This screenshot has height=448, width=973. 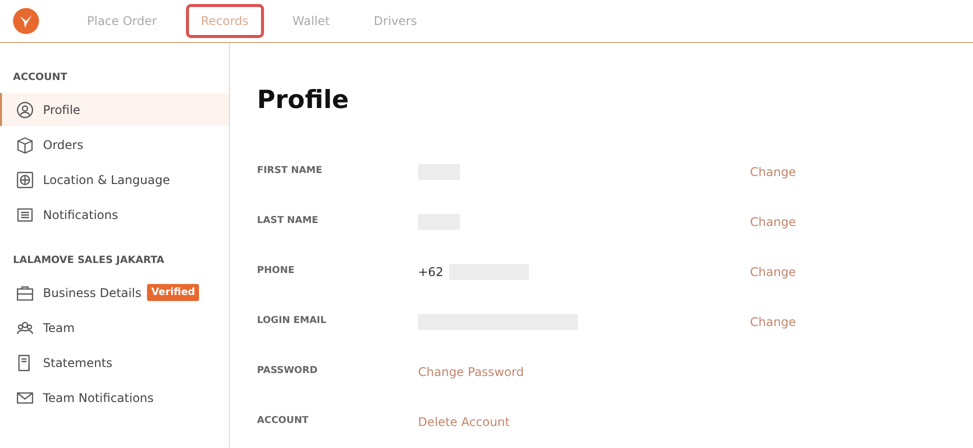 I want to click on nav-tab: Drivers, so click(x=395, y=21).